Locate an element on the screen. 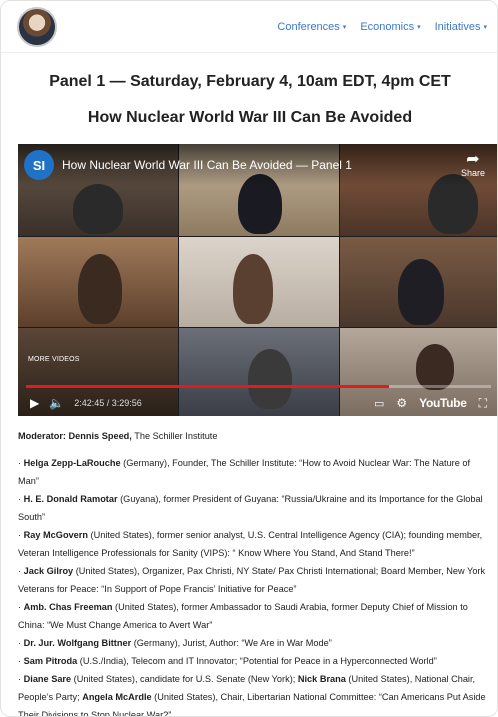  progress-fill is located at coordinates (207, 386).